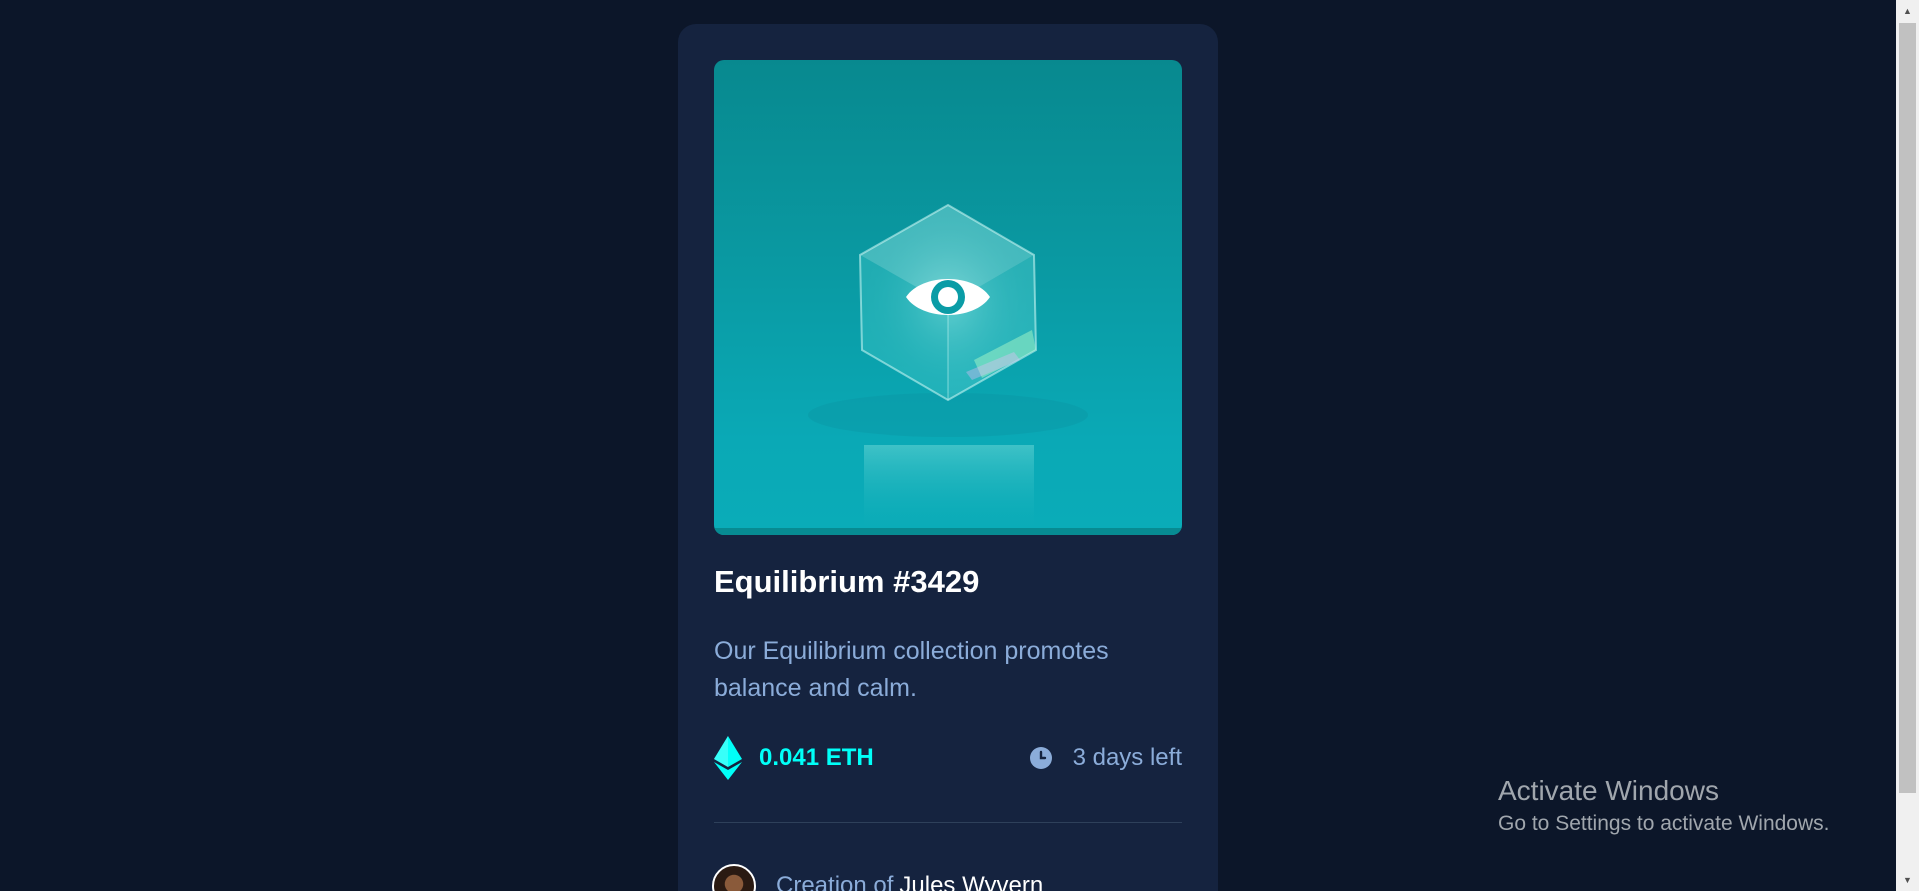 This screenshot has width=1919, height=891. Describe the element at coordinates (1907, 11) in the screenshot. I see `scroll-up-arrow-icon: ▲` at that location.